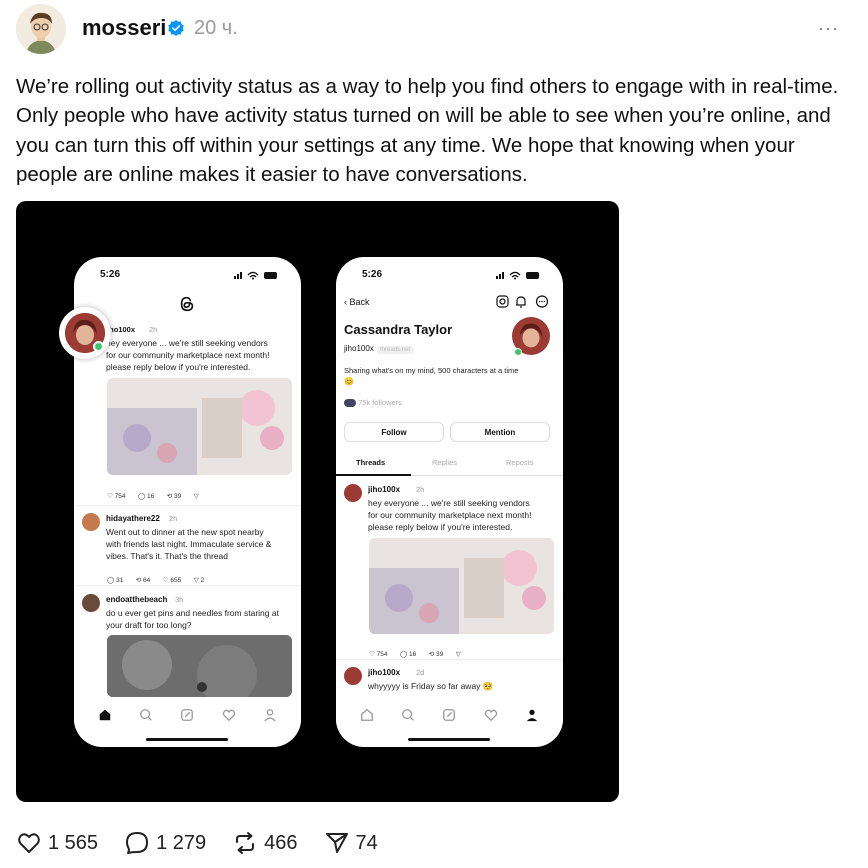  I want to click on comment-icon, so click(137, 843).